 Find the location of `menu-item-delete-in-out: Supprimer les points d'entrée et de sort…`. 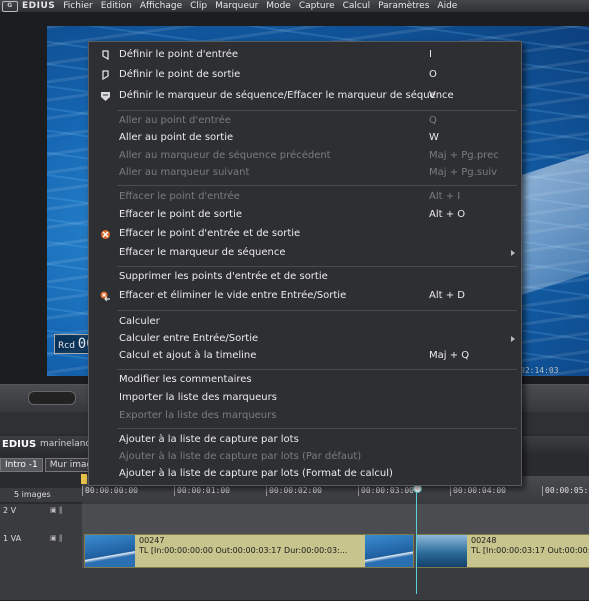

menu-item-delete-in-out: Supprimer les points d'entrée et de sort… is located at coordinates (305, 278).